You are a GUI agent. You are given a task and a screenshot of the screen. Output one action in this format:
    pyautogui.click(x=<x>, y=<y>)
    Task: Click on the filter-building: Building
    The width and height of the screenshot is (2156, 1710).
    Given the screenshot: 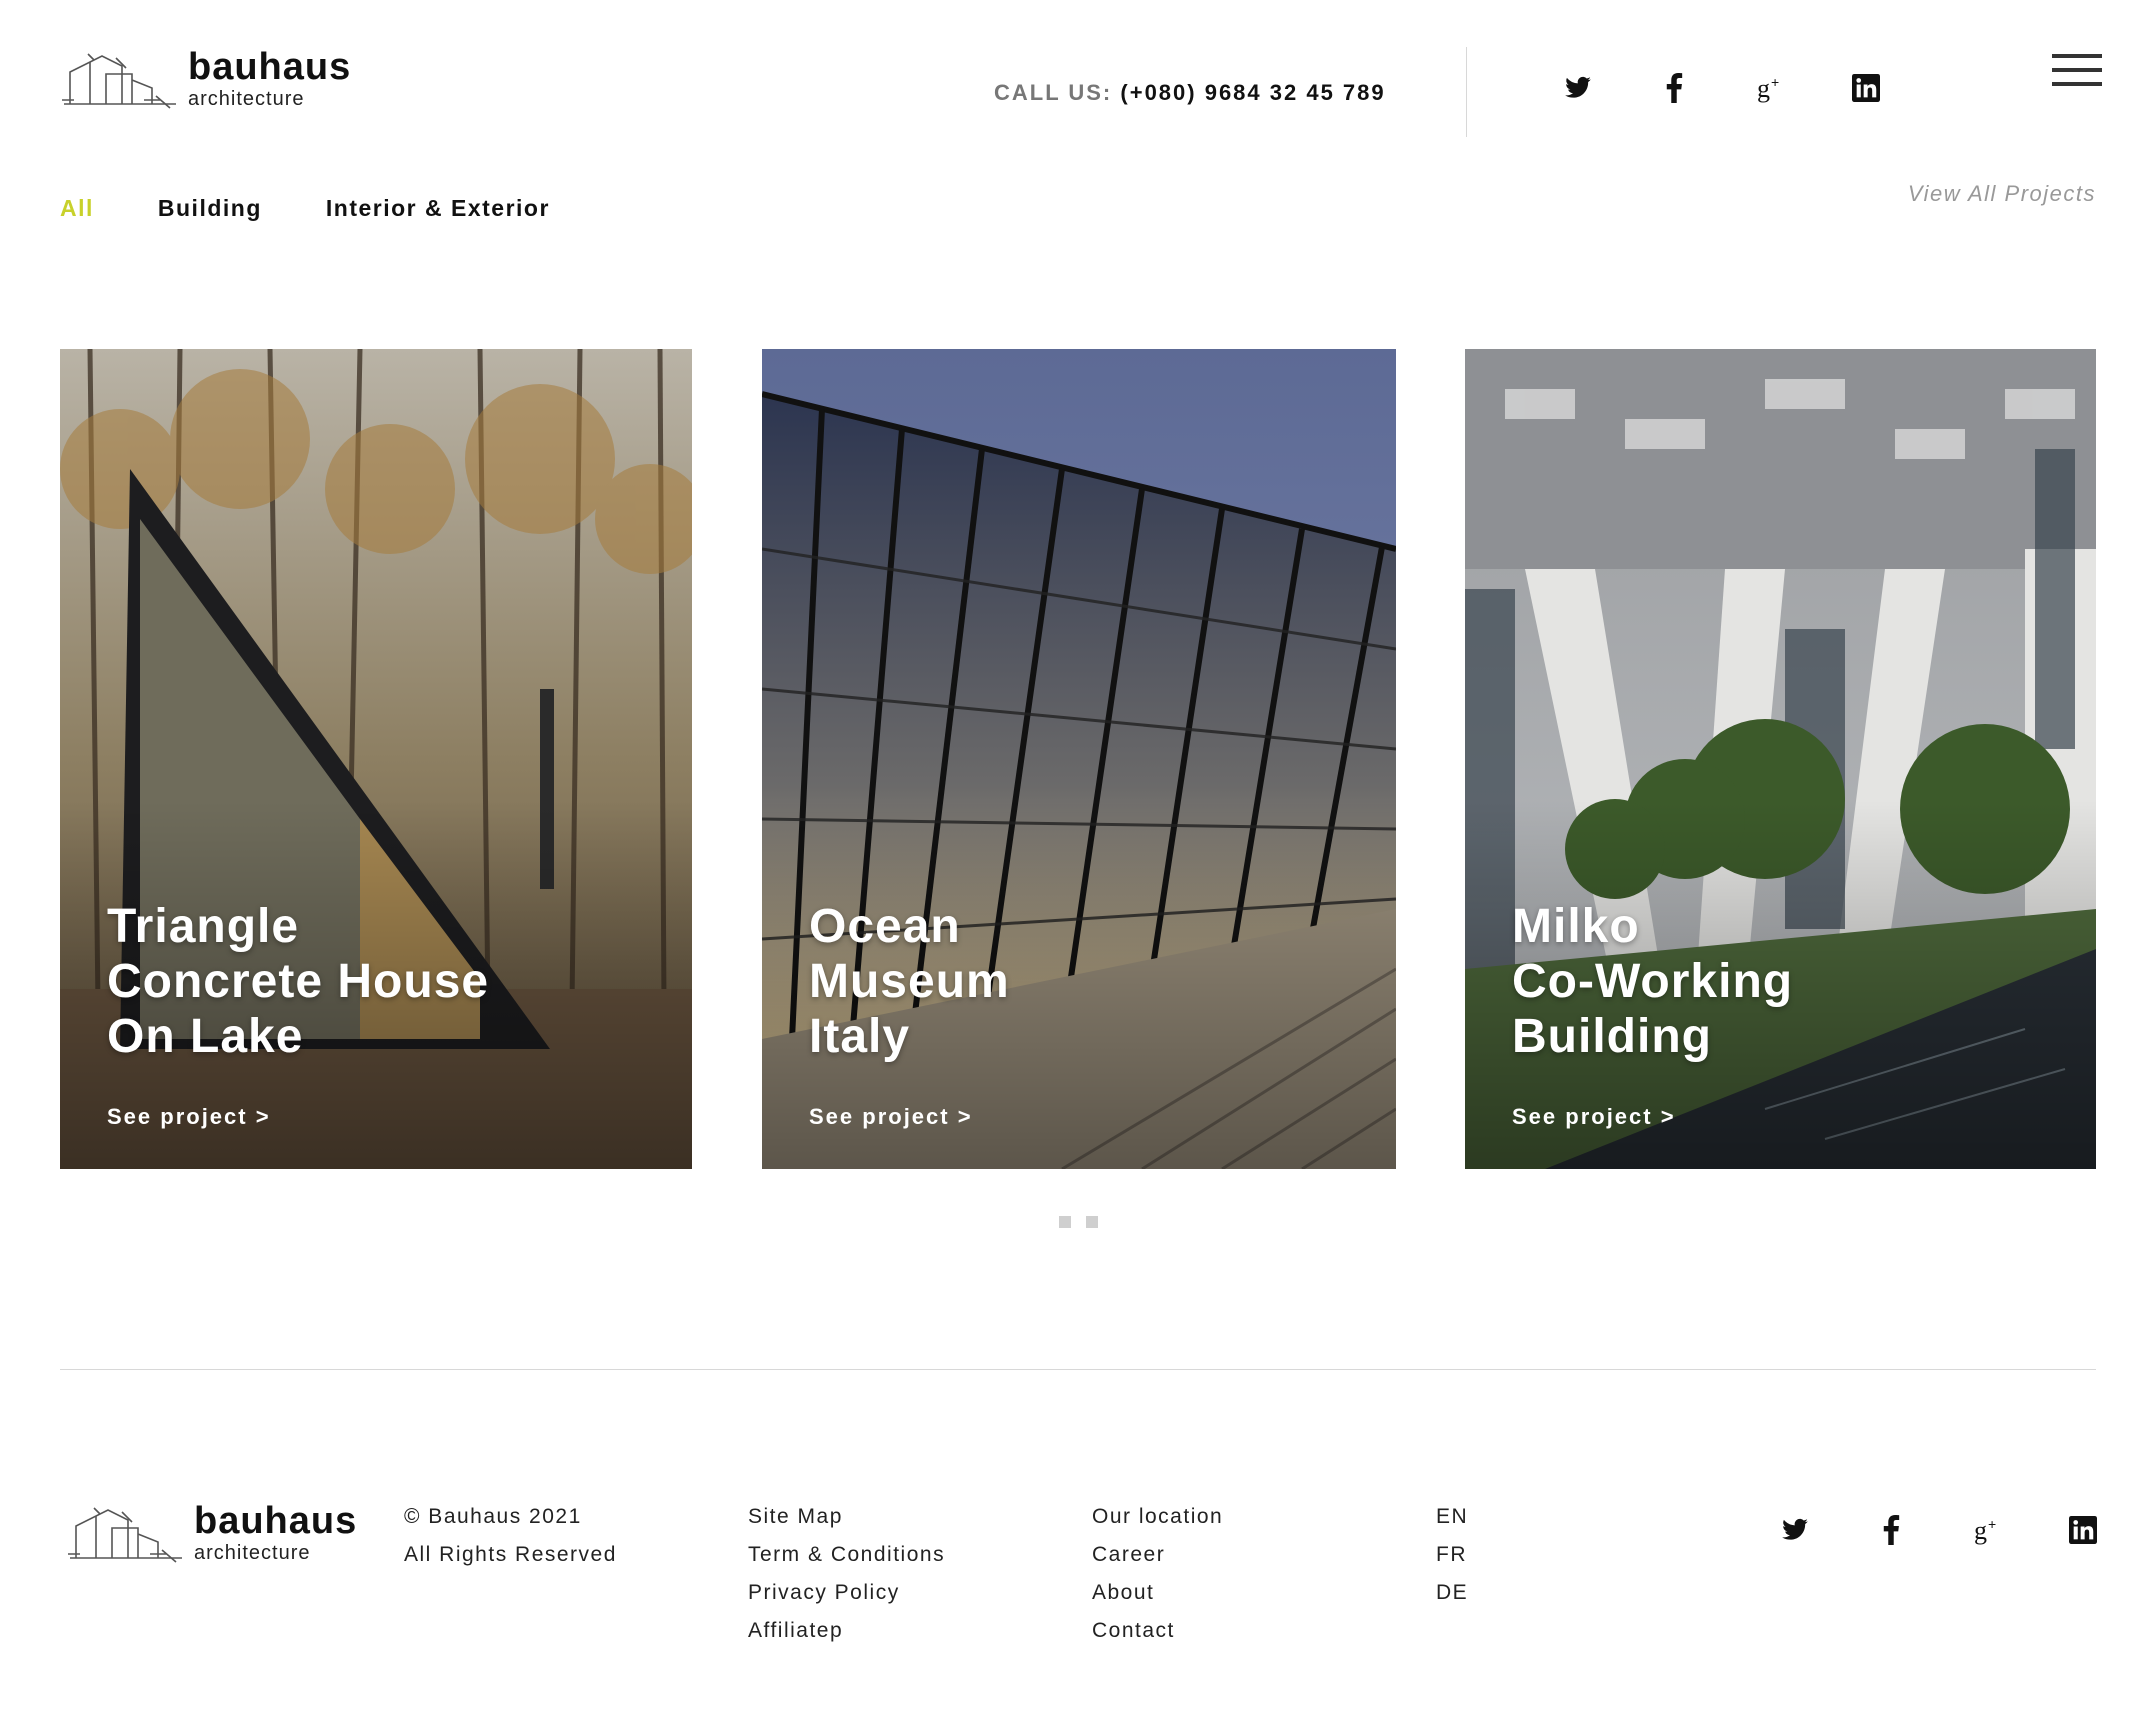 What is the action you would take?
    pyautogui.click(x=210, y=208)
    